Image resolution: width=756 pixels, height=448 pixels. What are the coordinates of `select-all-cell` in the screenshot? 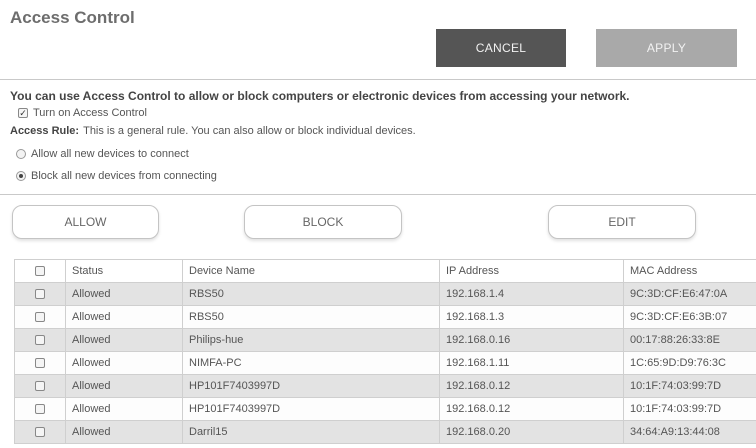 It's located at (40, 271).